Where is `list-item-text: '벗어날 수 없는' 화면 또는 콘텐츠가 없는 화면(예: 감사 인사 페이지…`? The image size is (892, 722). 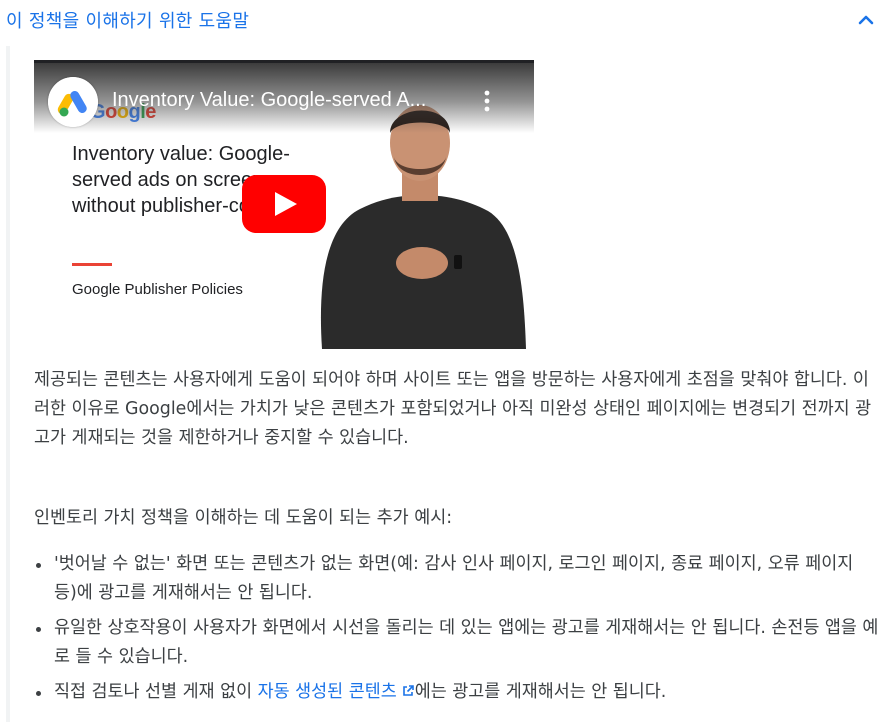 list-item-text: '벗어날 수 없는' 화면 또는 콘텐츠가 없는 화면(예: 감사 인사 페이지… is located at coordinates (454, 578).